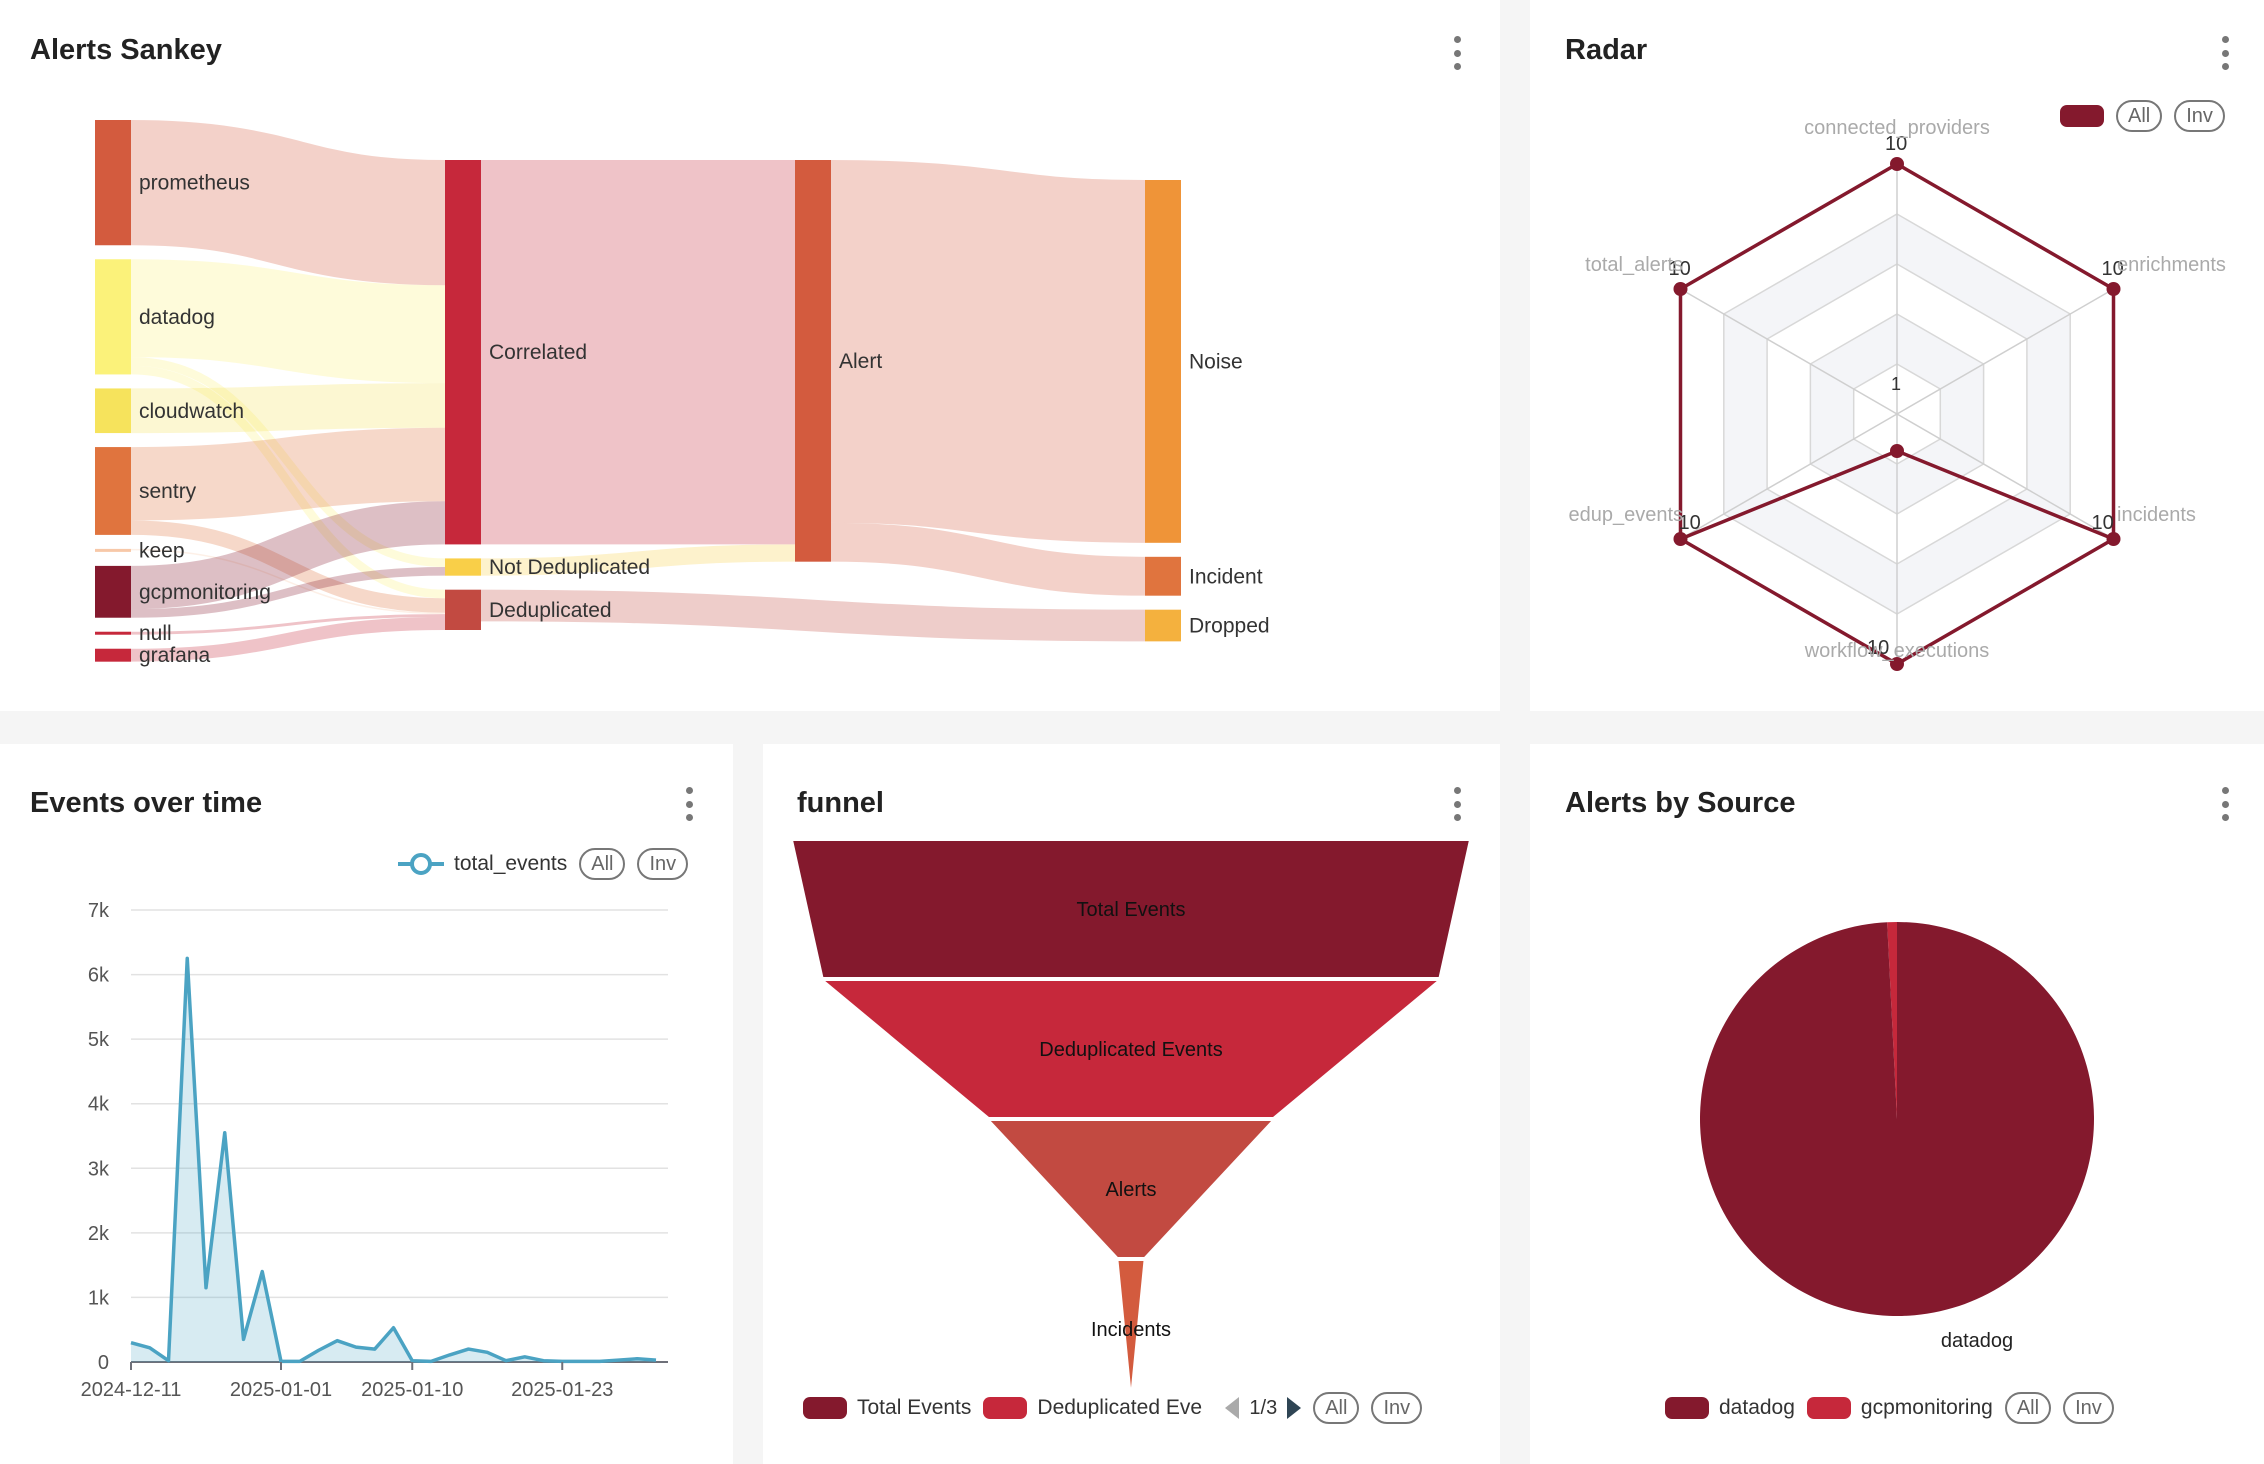 The height and width of the screenshot is (1464, 2264). What do you see at coordinates (569, 567) in the screenshot?
I see `sankey-node-label: Not Deduplicated` at bounding box center [569, 567].